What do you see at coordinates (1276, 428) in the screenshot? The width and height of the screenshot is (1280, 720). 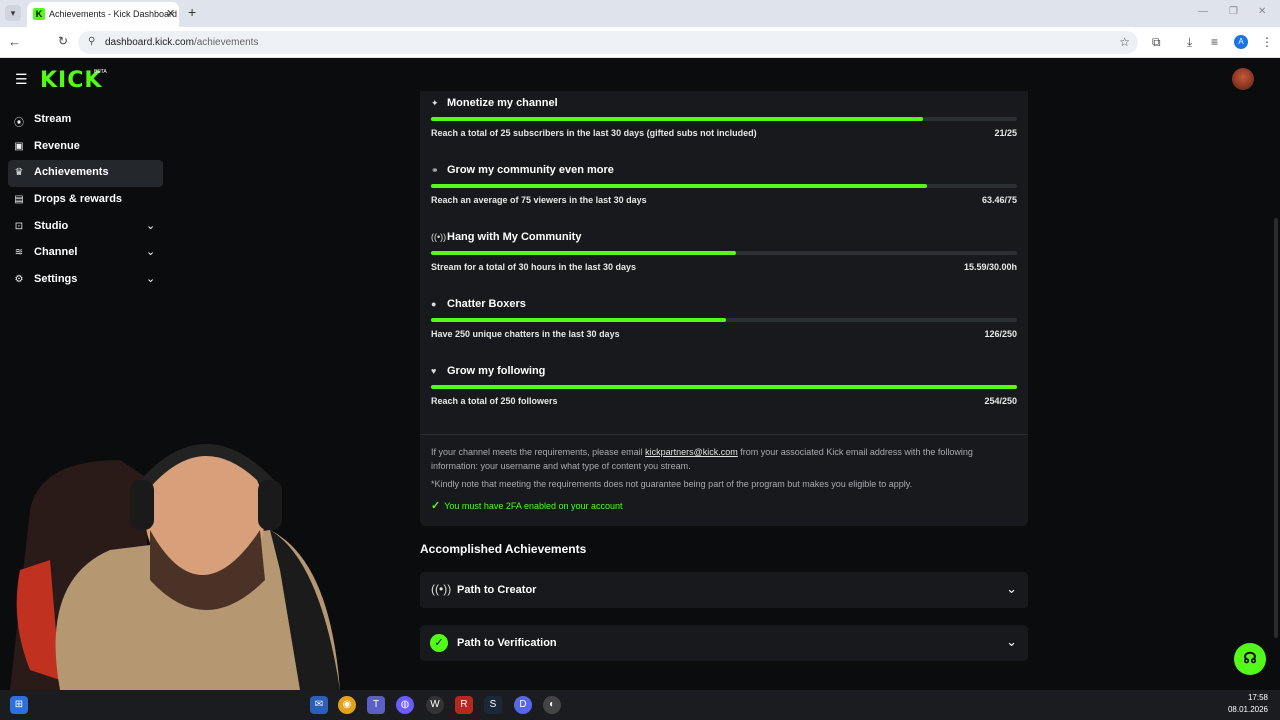 I see `scrollbar` at bounding box center [1276, 428].